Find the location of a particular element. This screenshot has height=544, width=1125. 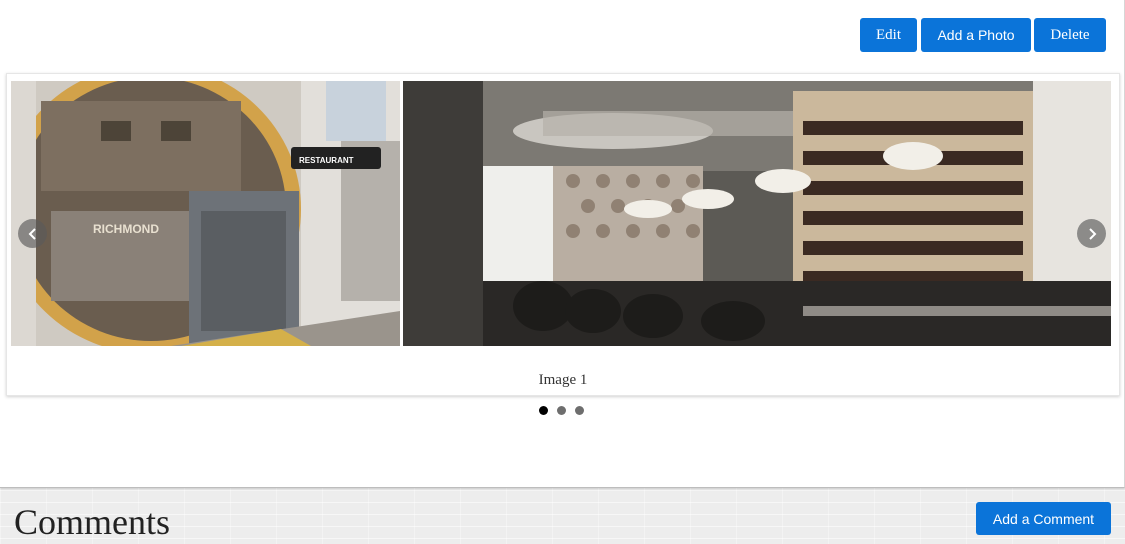

chevron-right-icon is located at coordinates (1092, 233).